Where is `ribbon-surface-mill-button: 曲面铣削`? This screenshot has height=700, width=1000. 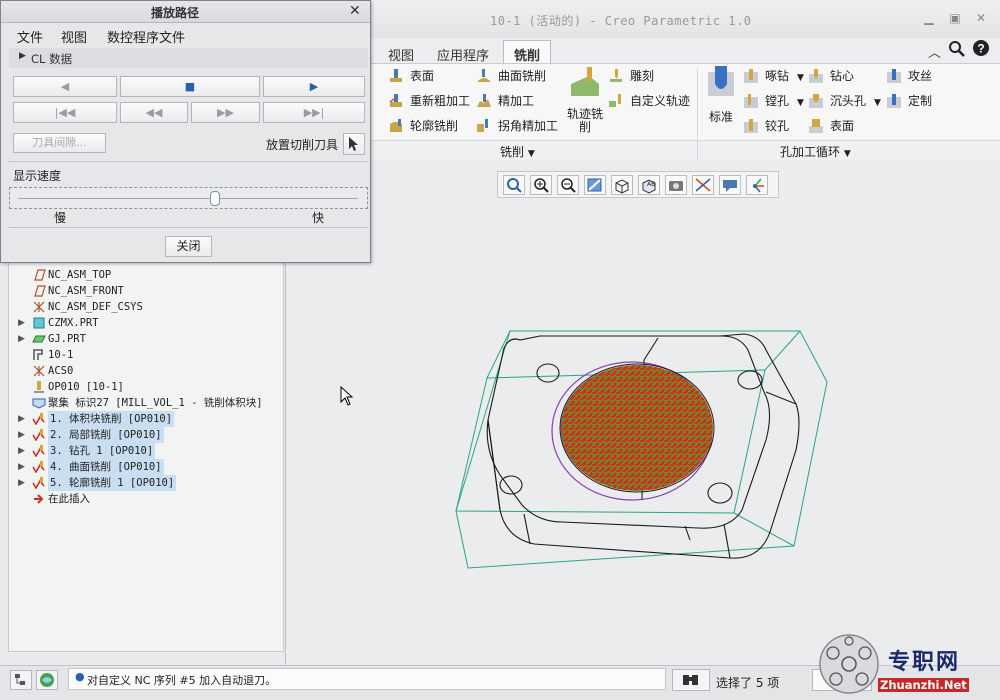
ribbon-surface-mill-button: 曲面铣削 is located at coordinates (511, 76).